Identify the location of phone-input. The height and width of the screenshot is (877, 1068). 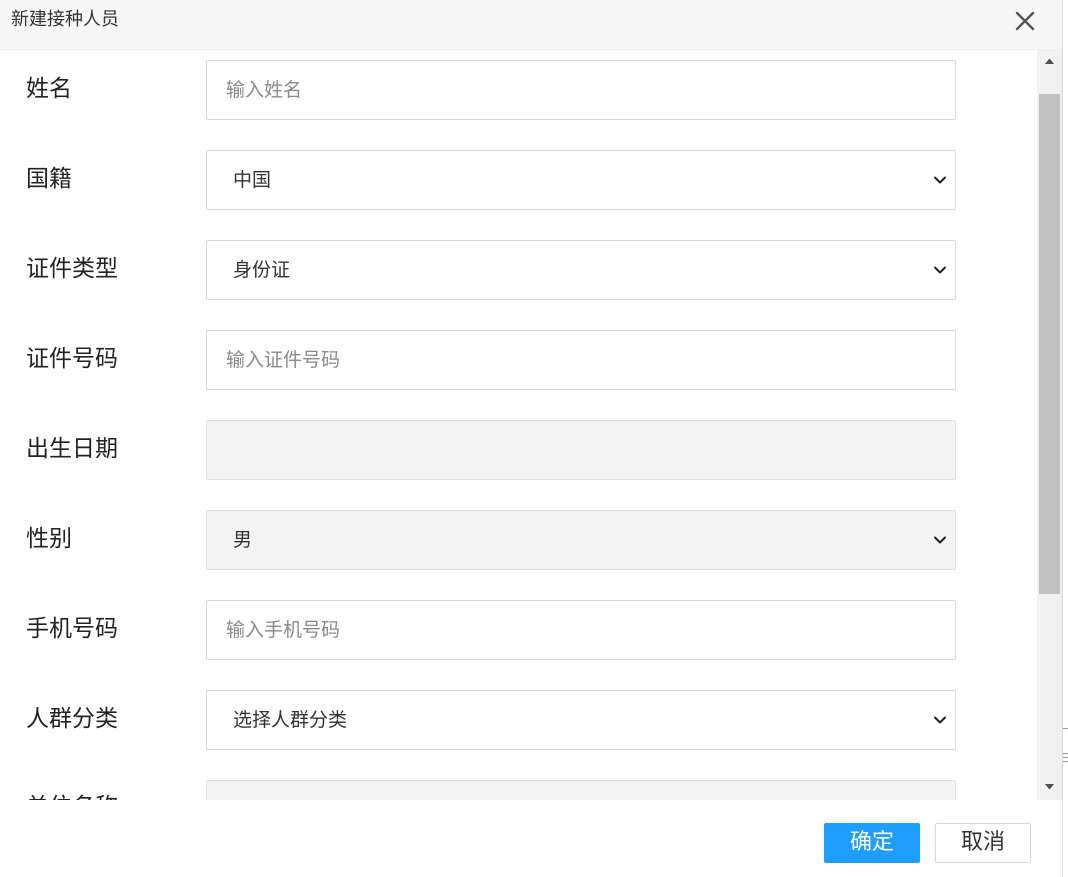
(581, 630).